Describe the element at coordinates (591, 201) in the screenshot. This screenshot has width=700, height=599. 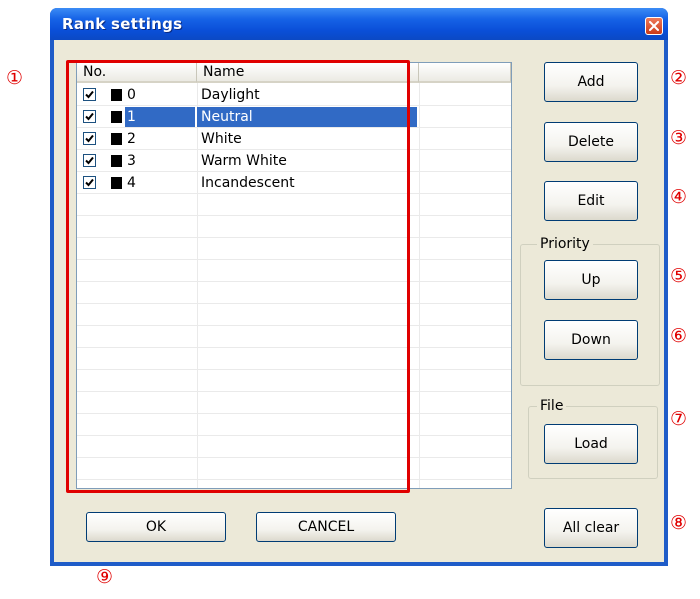
I see `edit-button: Edit` at that location.